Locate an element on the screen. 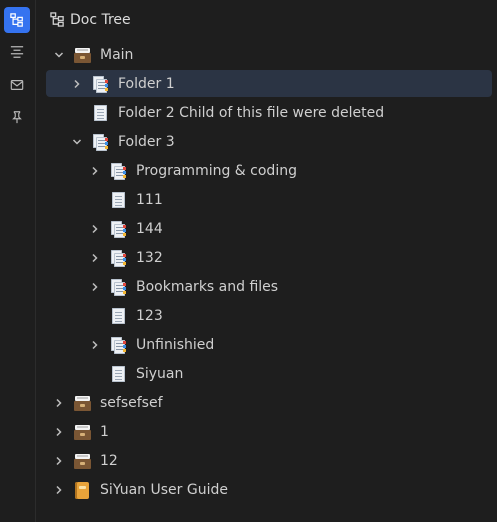 The width and height of the screenshot is (497, 522). left-dock is located at coordinates (18, 261).